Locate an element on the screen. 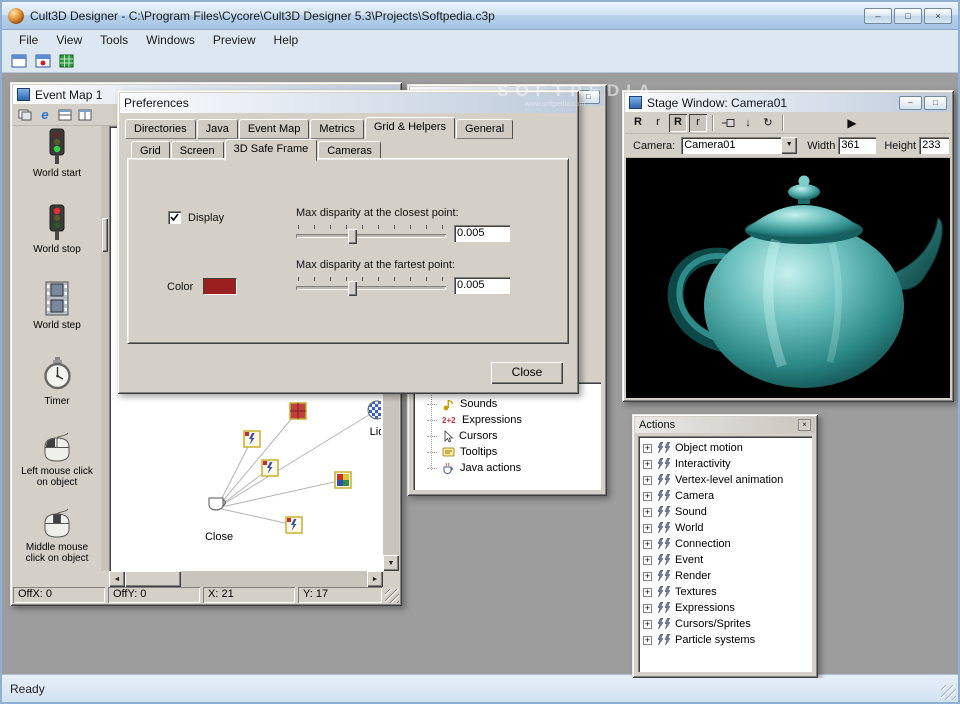 The height and width of the screenshot is (704, 960). fartest-disparity-slider is located at coordinates (371, 287).